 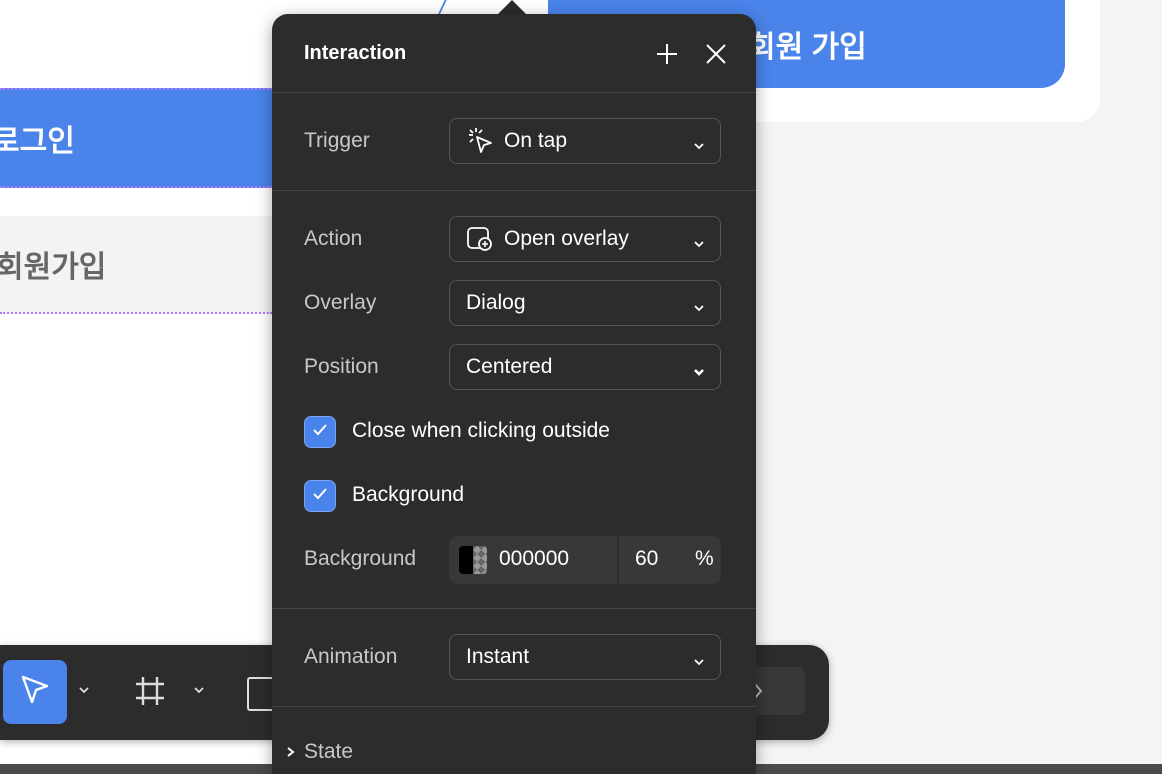 I want to click on opacity-input: 60, so click(x=646, y=559).